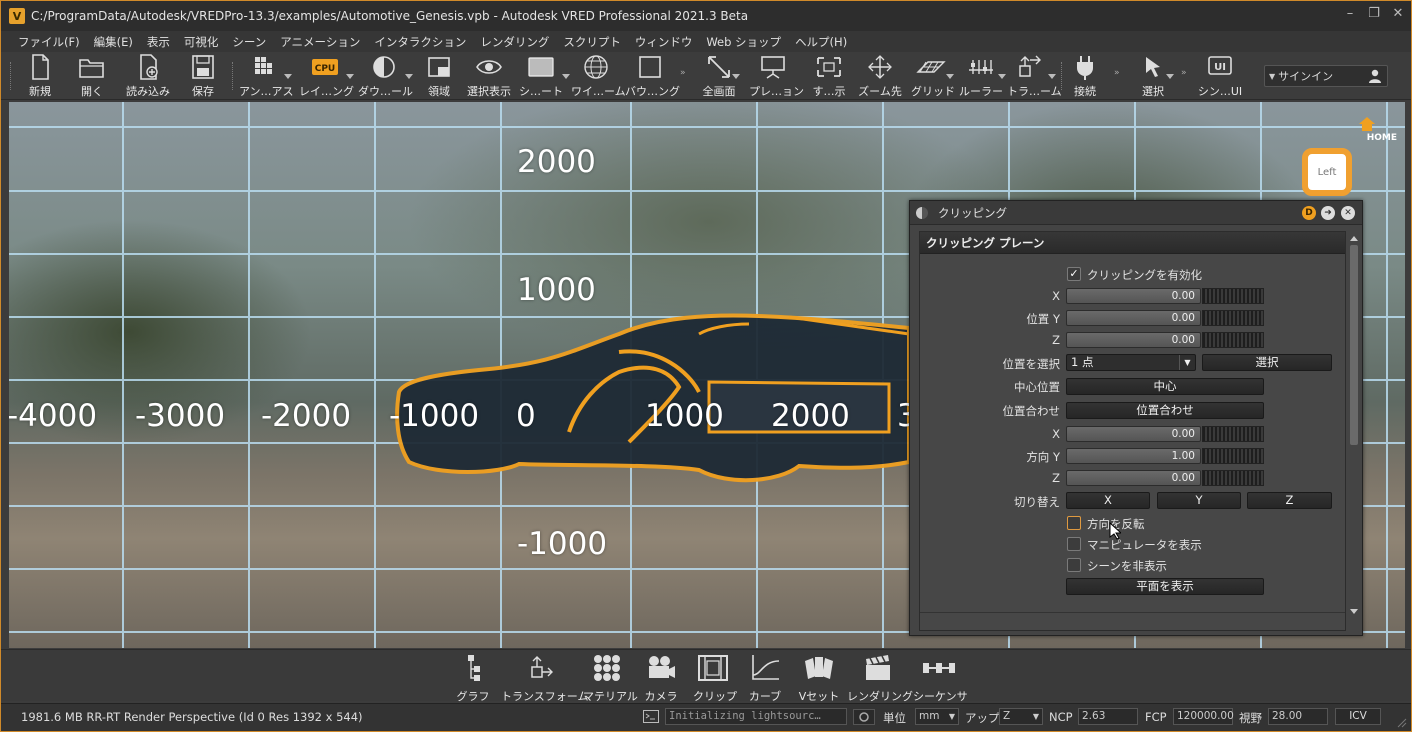  I want to click on clip-button: クリップ, so click(715, 678).